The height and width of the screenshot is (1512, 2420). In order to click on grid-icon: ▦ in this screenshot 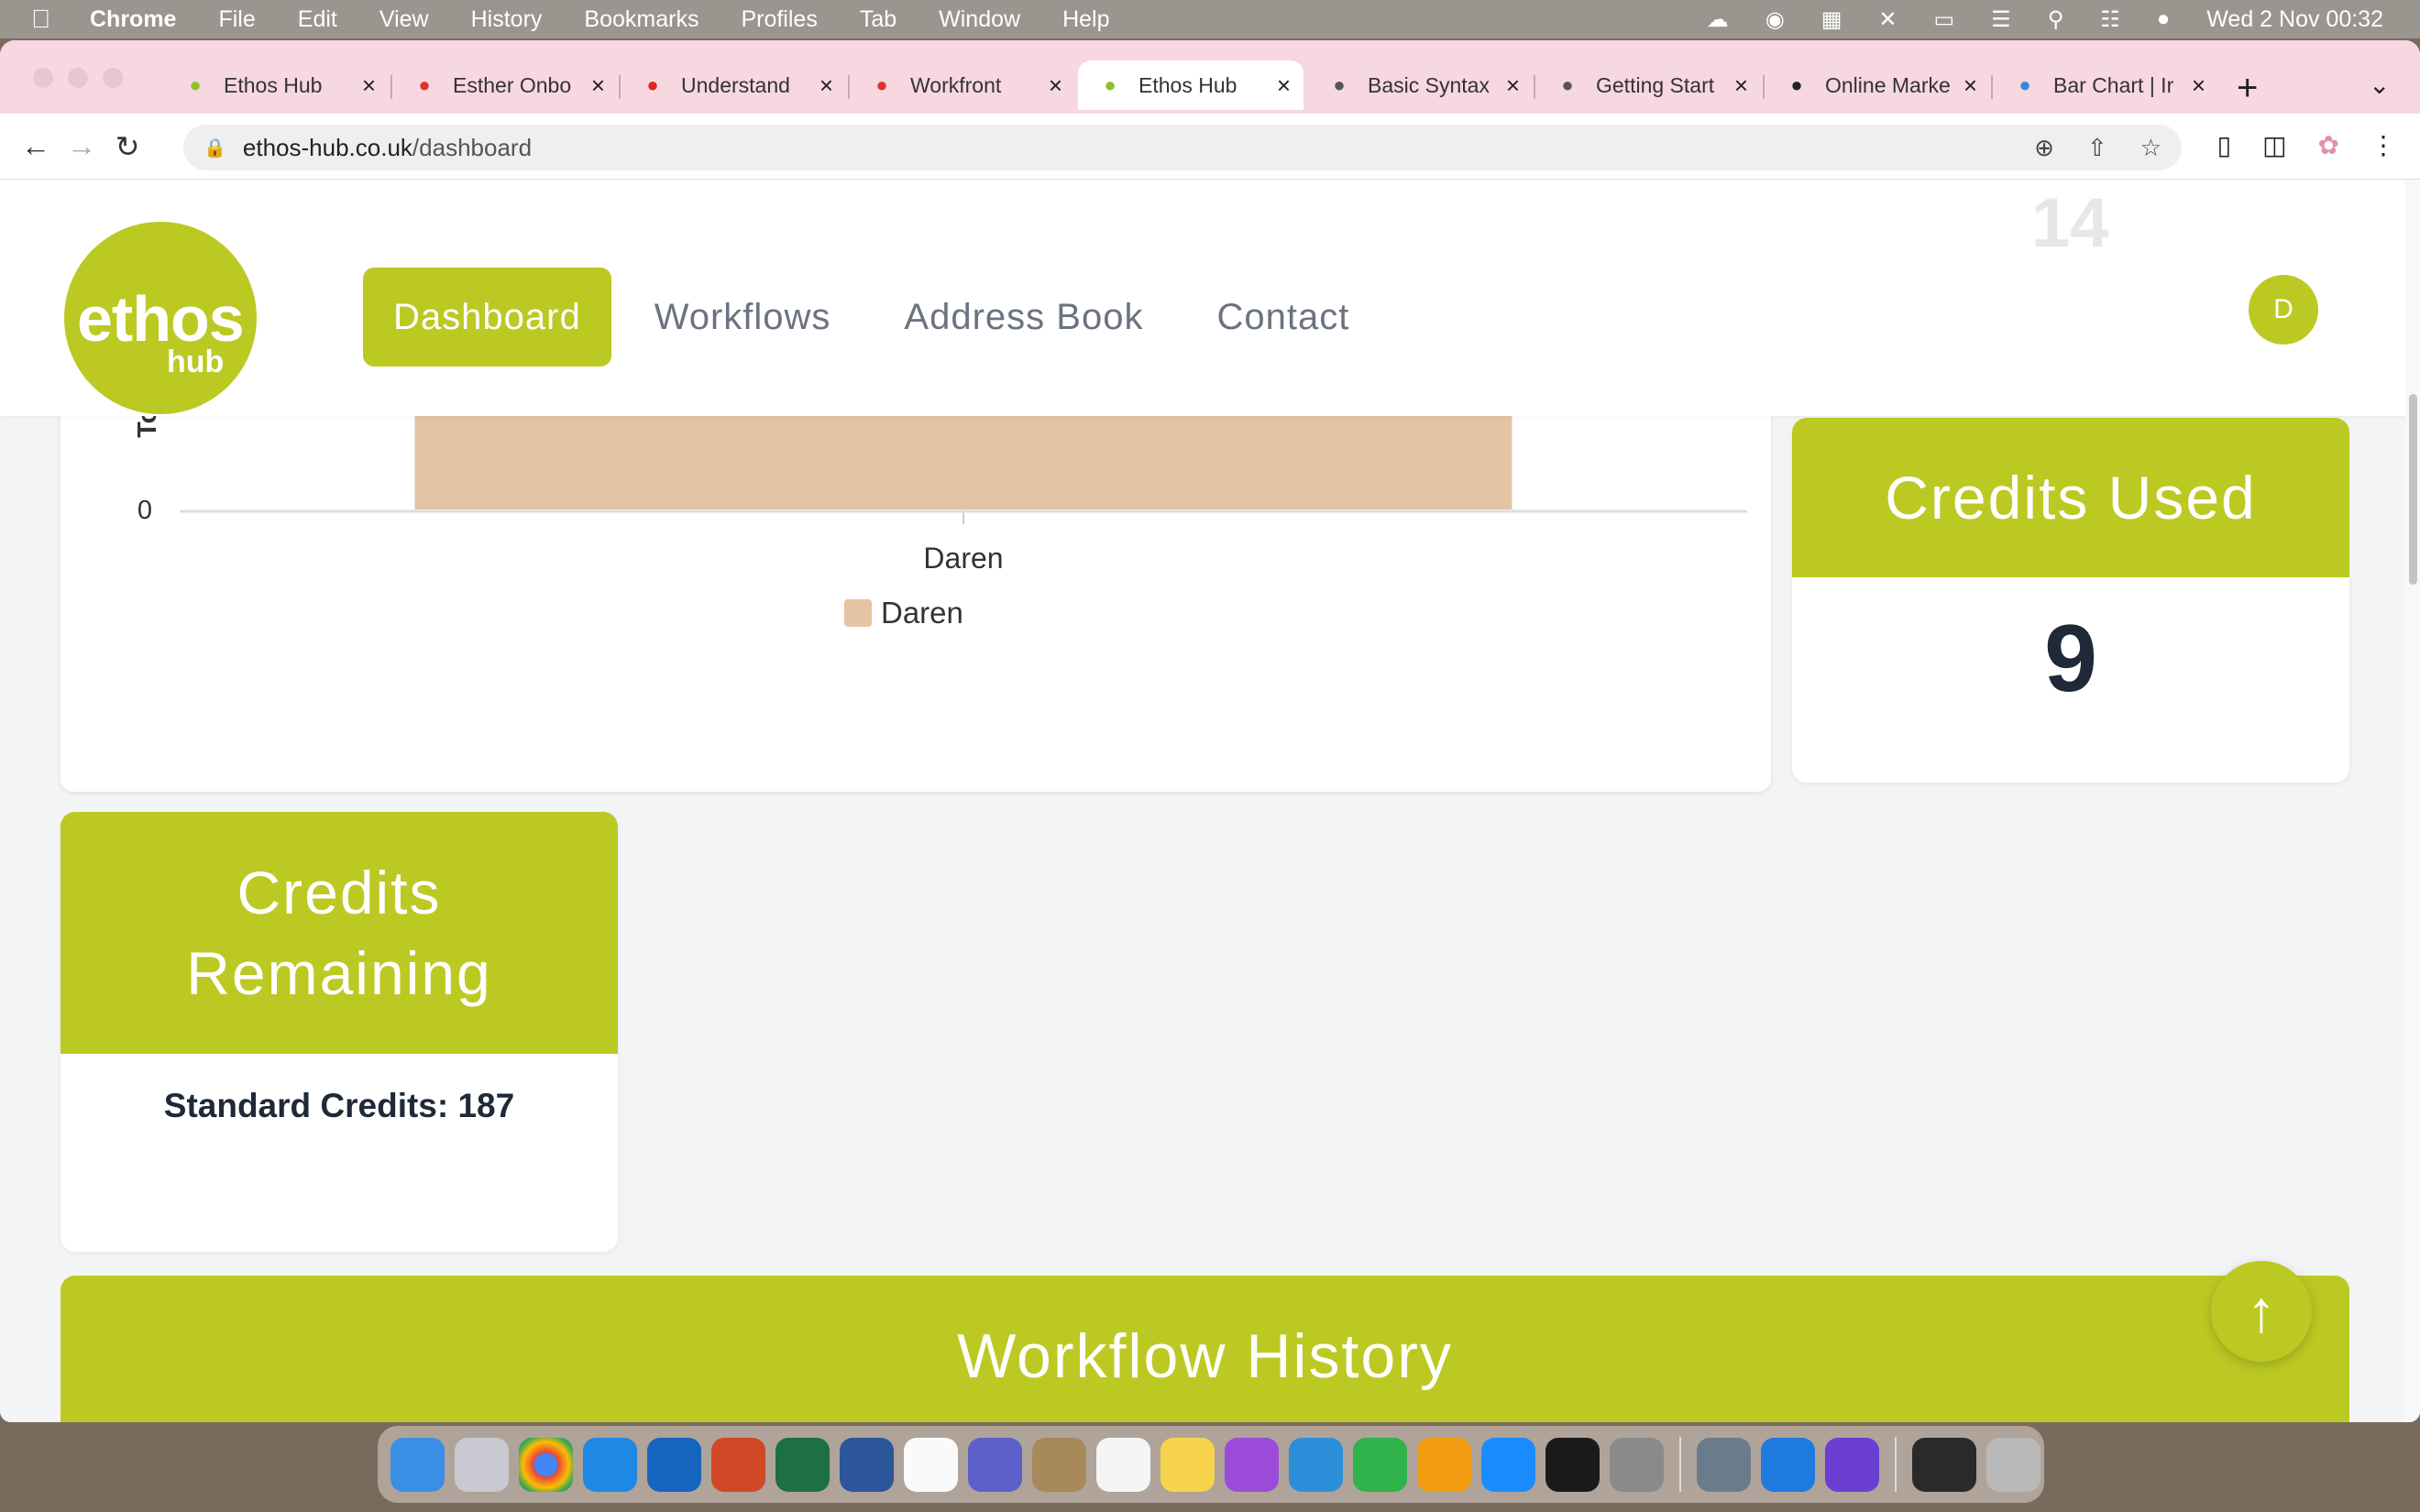, I will do `click(1831, 19)`.